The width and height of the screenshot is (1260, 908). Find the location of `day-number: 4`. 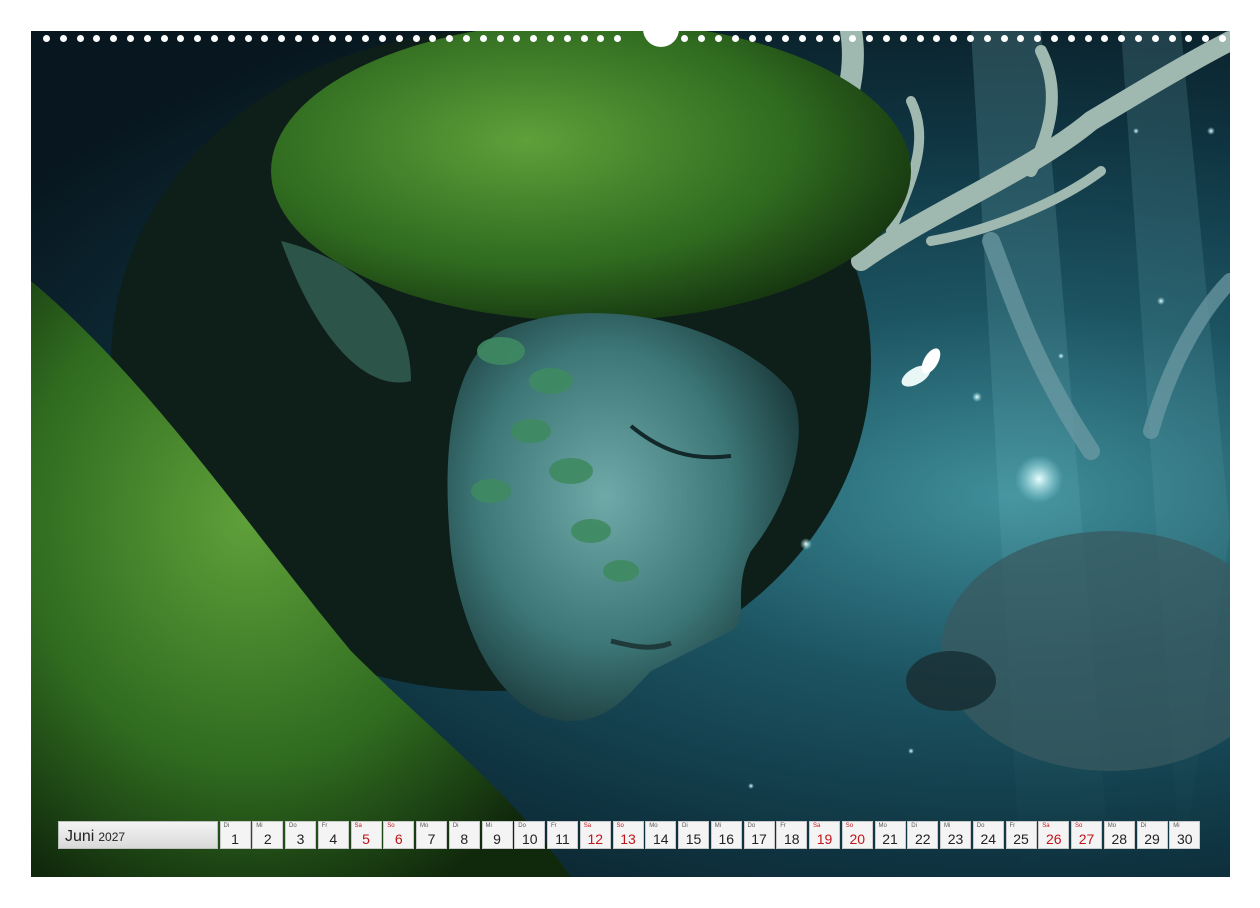

day-number: 4 is located at coordinates (333, 839).